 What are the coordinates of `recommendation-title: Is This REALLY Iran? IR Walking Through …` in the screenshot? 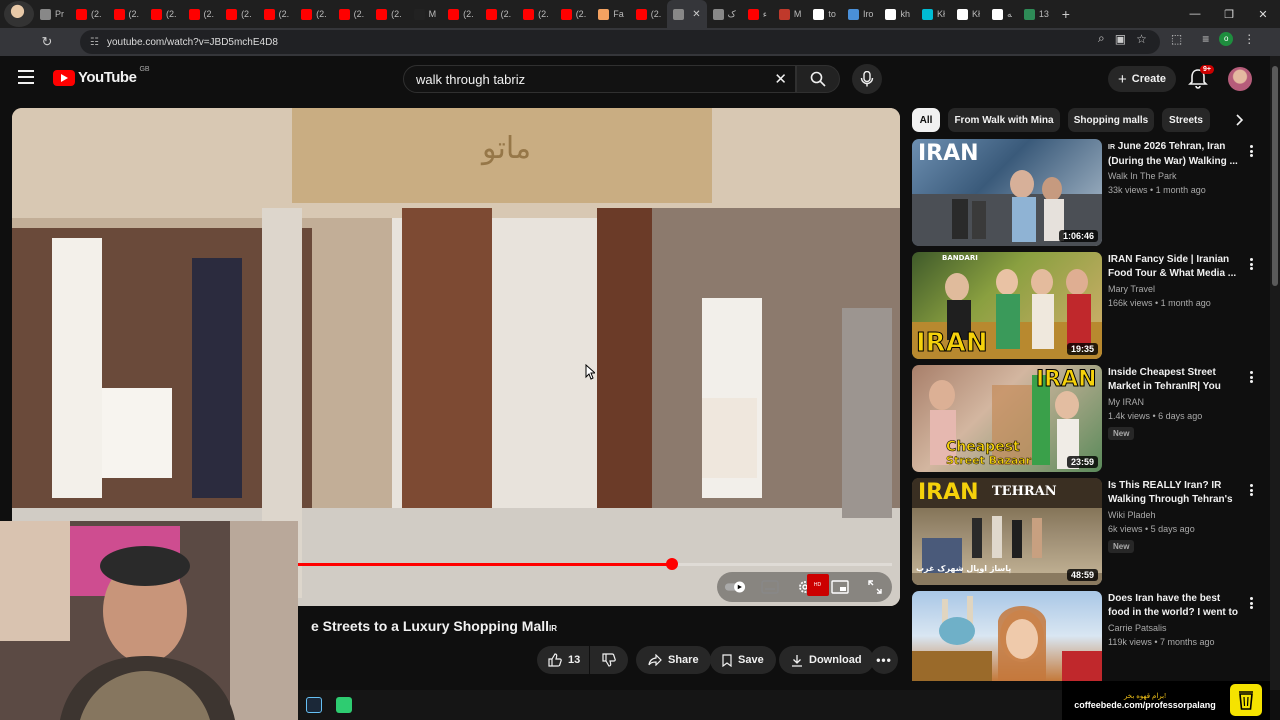 It's located at (1173, 493).